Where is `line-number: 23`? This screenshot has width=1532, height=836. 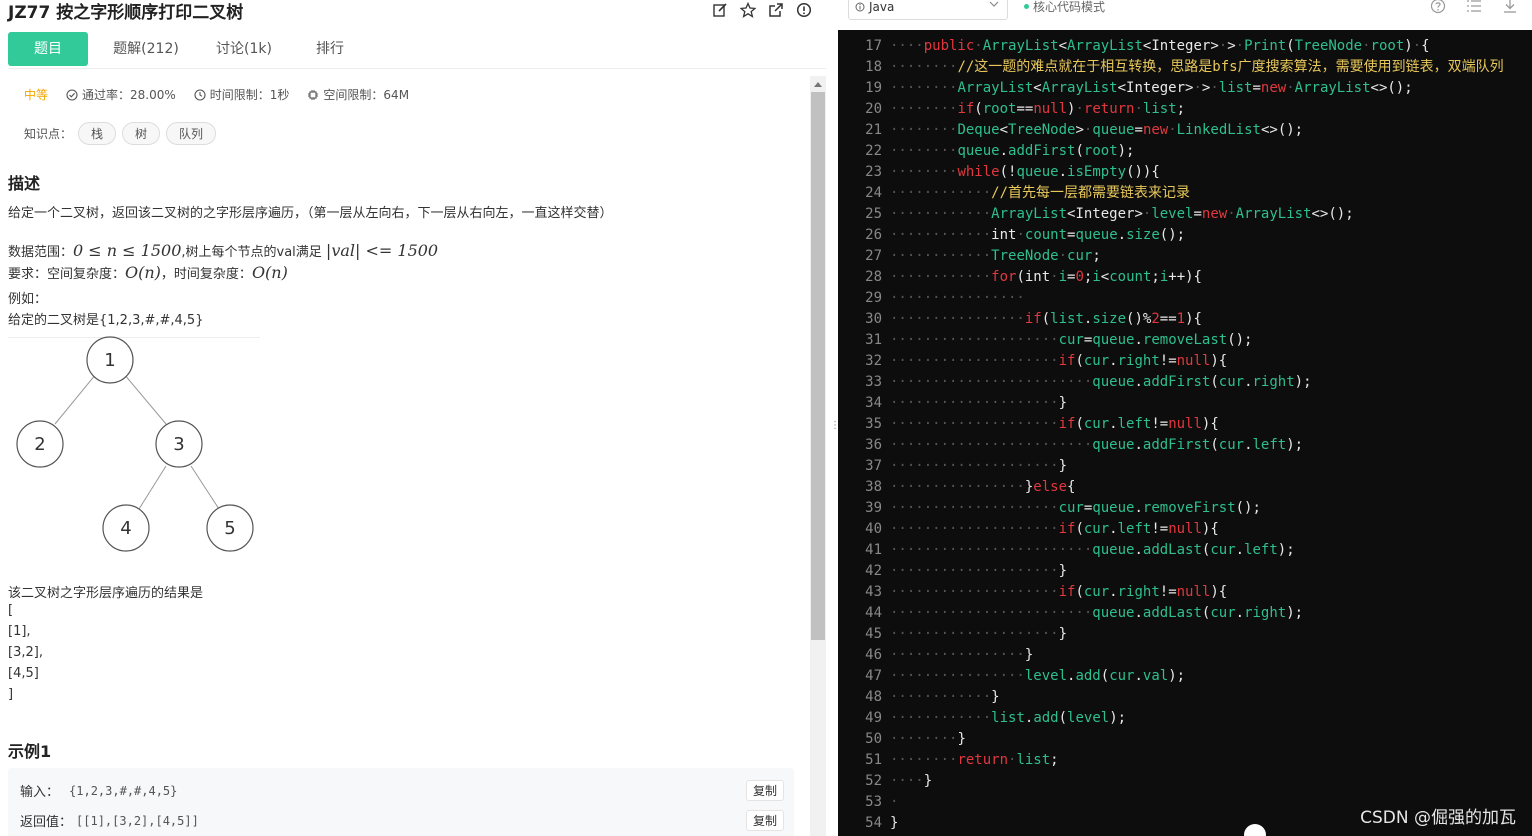 line-number: 23 is located at coordinates (873, 172).